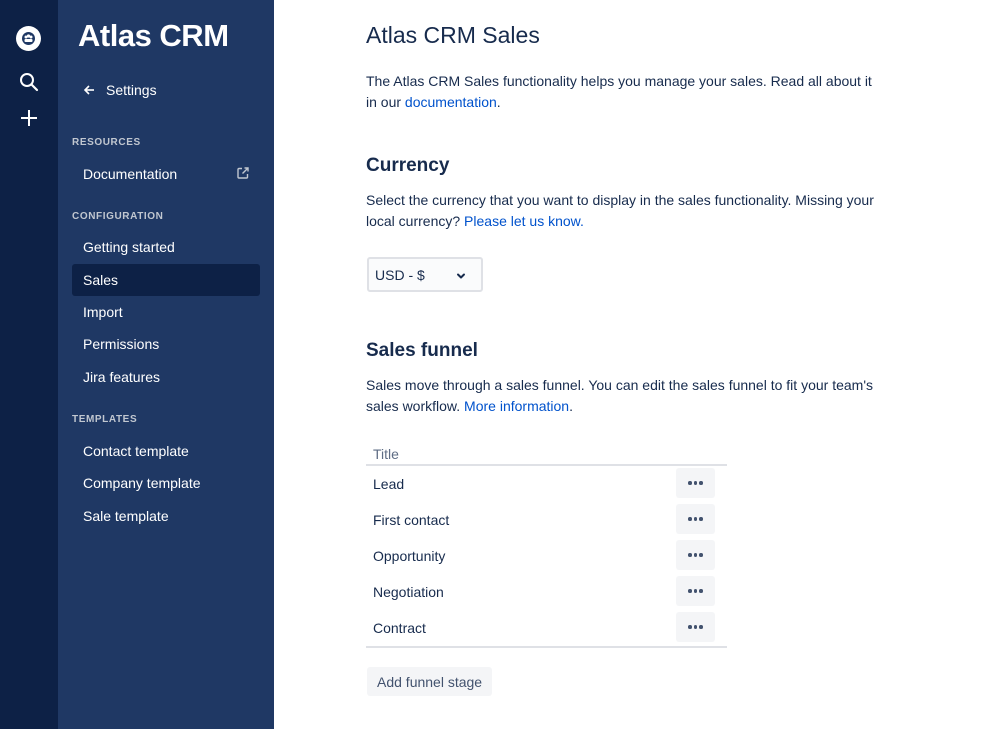 The height and width of the screenshot is (729, 999). What do you see at coordinates (461, 275) in the screenshot?
I see `chevron-down-icon` at bounding box center [461, 275].